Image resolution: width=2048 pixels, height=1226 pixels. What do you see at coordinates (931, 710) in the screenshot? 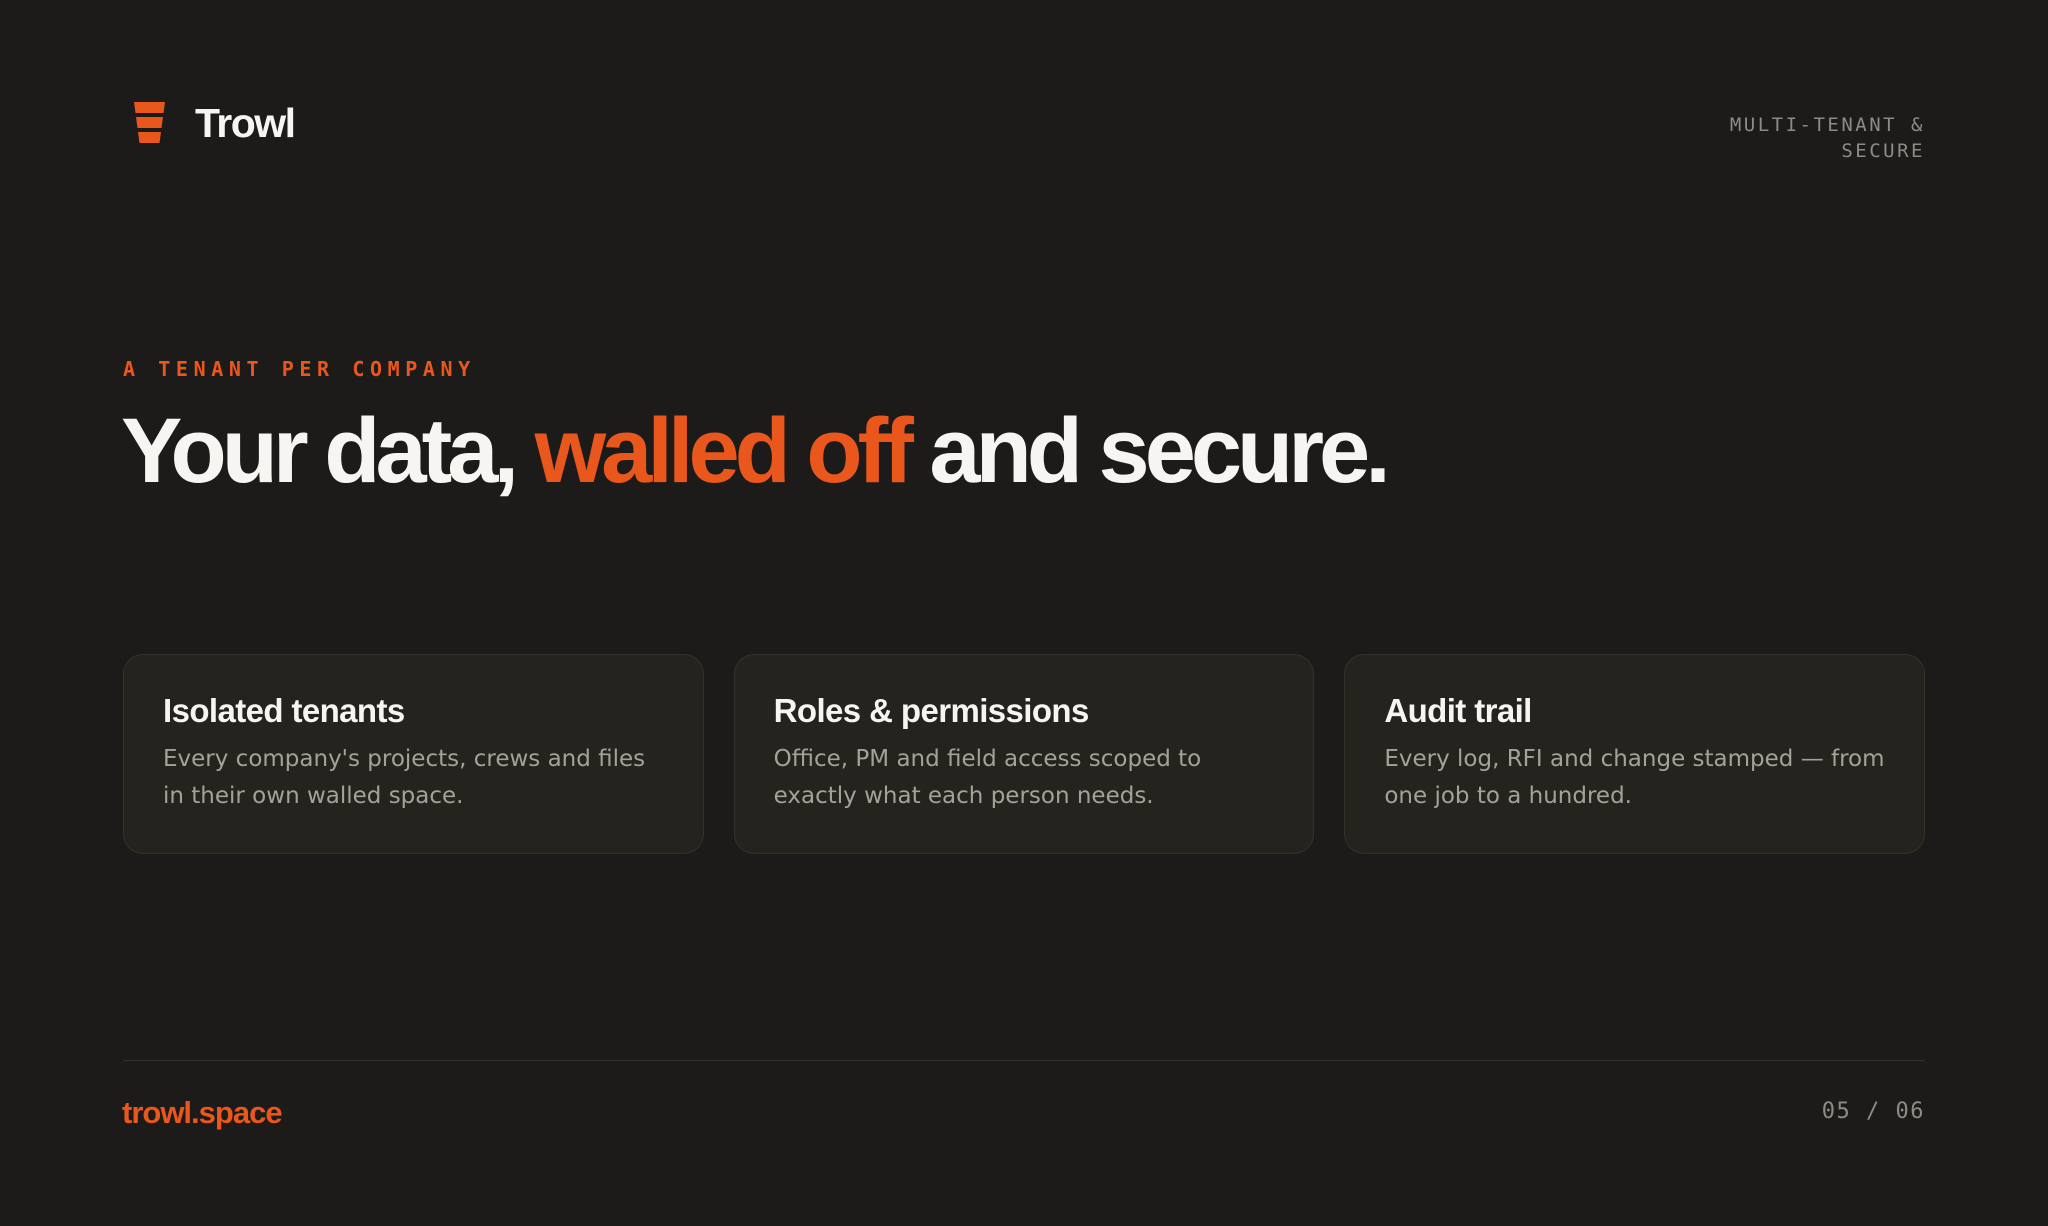
I see `feature-card-title: Roles & permissions` at bounding box center [931, 710].